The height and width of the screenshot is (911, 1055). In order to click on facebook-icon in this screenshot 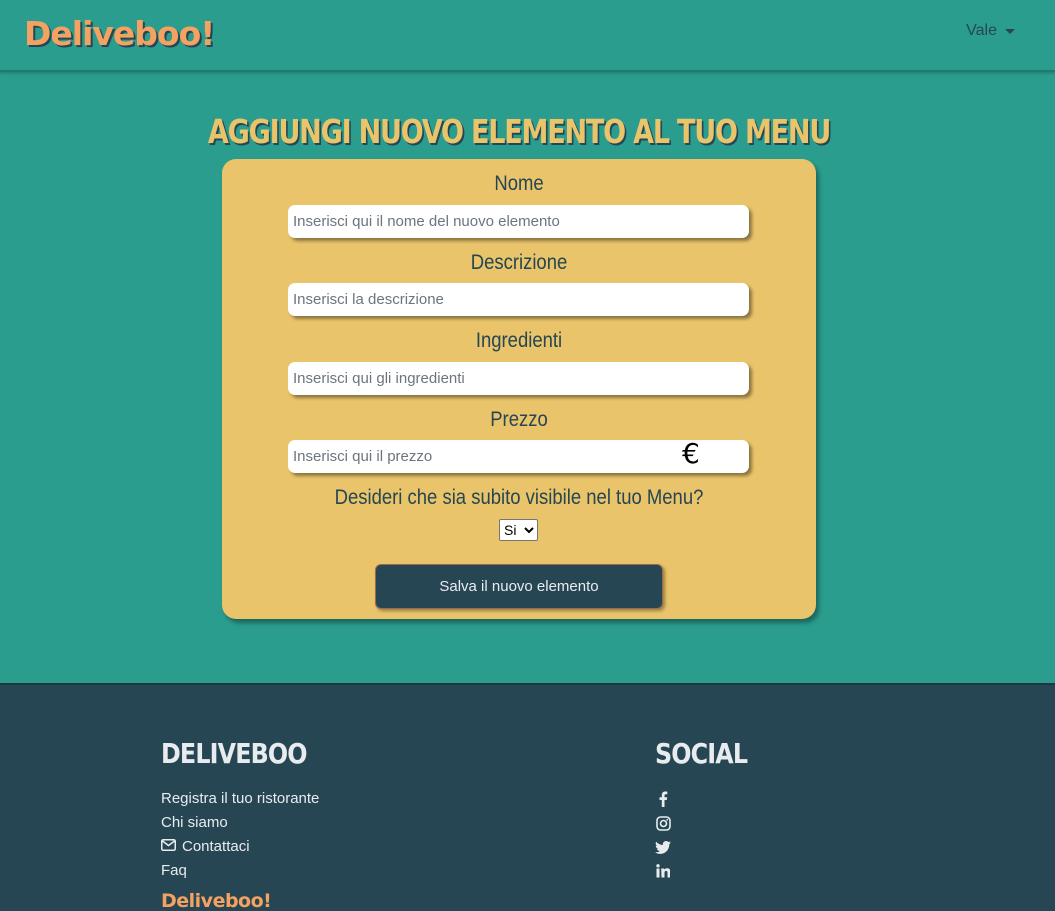, I will do `click(663, 799)`.